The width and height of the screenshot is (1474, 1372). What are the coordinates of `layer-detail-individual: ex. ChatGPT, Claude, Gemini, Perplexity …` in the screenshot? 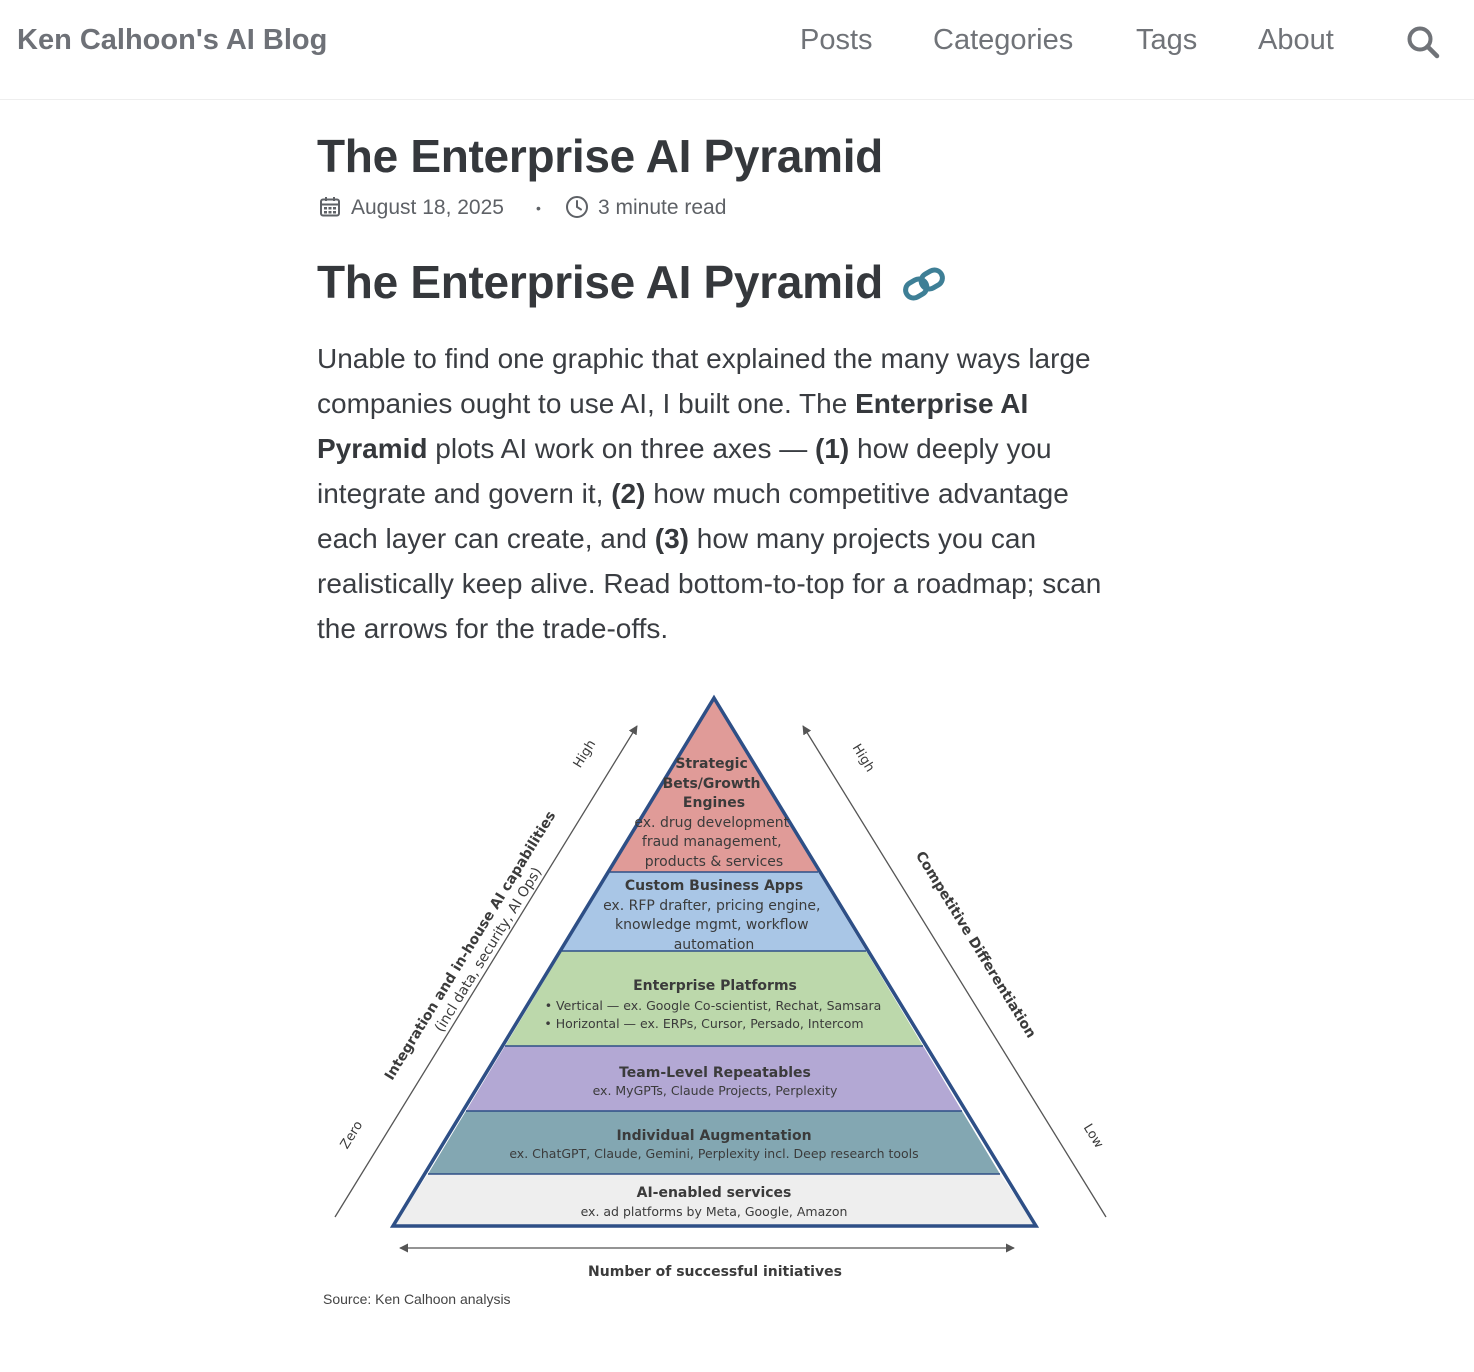 It's located at (713, 1153).